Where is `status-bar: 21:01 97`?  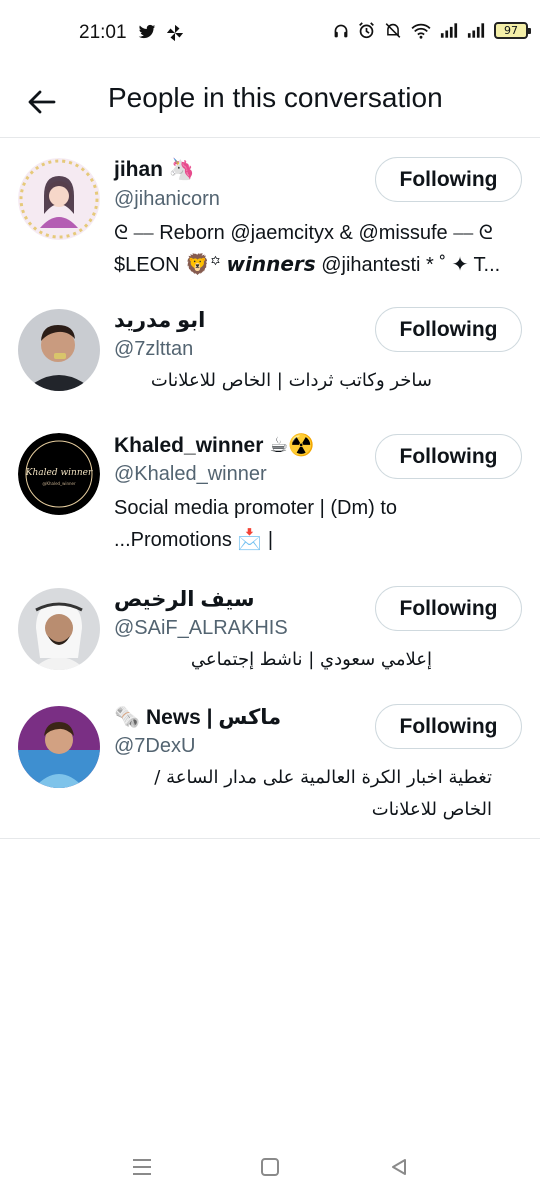
status-bar: 21:01 97 is located at coordinates (270, 34).